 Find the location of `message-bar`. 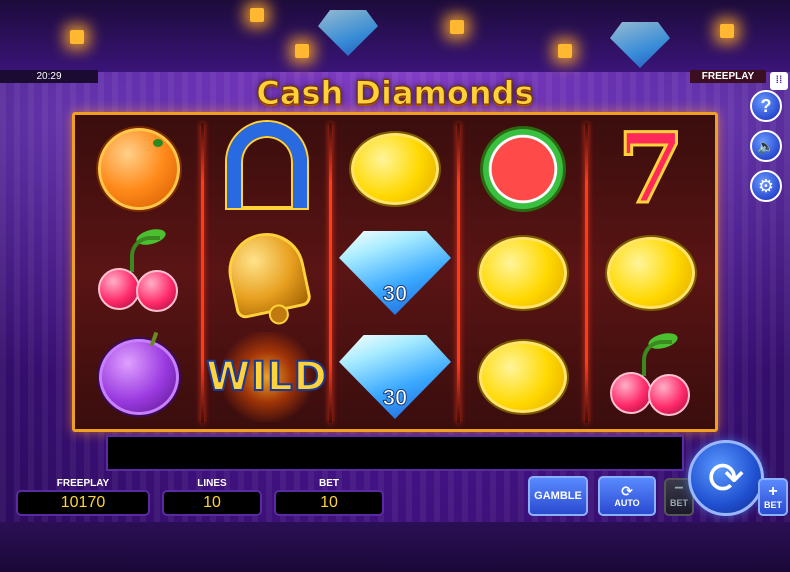

message-bar is located at coordinates (395, 453).